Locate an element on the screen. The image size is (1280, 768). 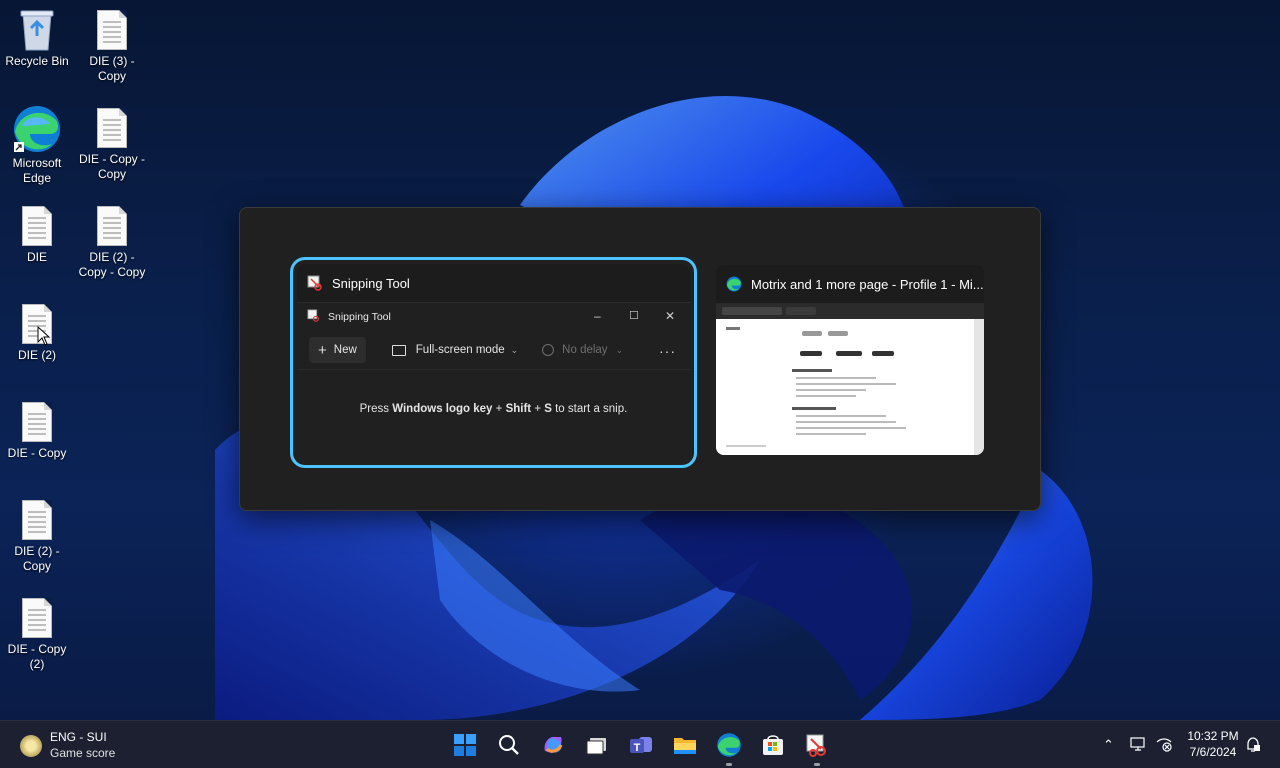
desktop-icon-label: DIE (2) is located at coordinates (36, 355).